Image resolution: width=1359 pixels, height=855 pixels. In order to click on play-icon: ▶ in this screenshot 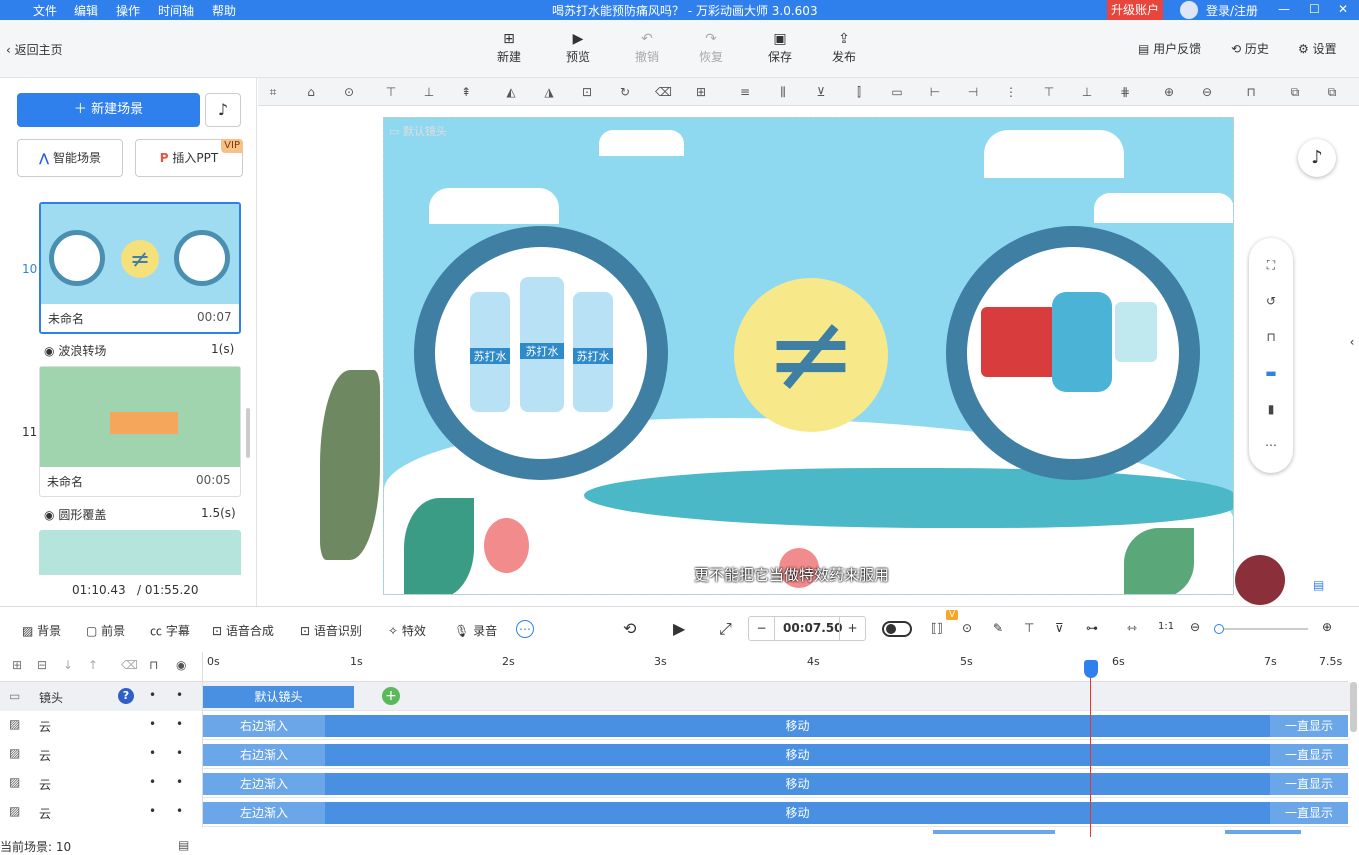, I will do `click(679, 628)`.